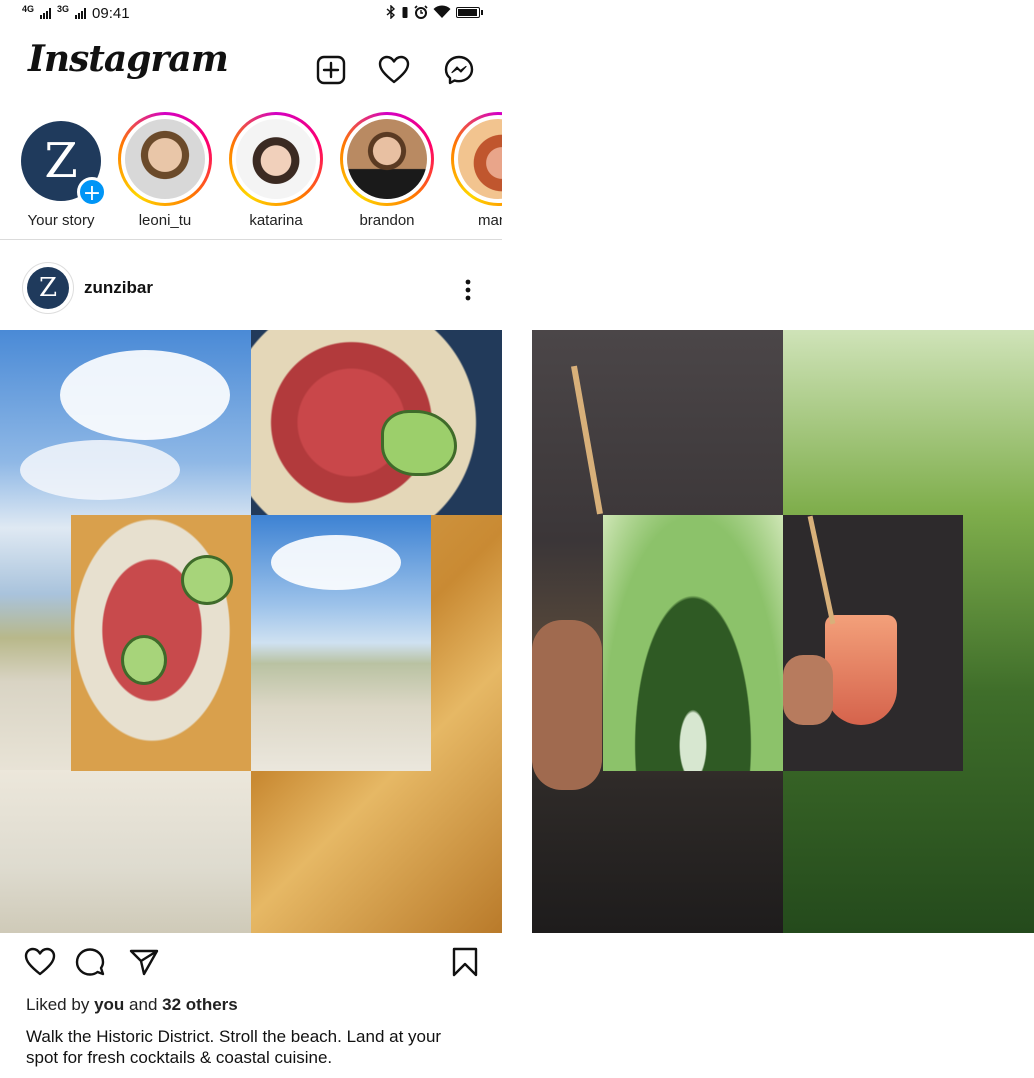  I want to click on post-username: zunzibar, so click(118, 288).